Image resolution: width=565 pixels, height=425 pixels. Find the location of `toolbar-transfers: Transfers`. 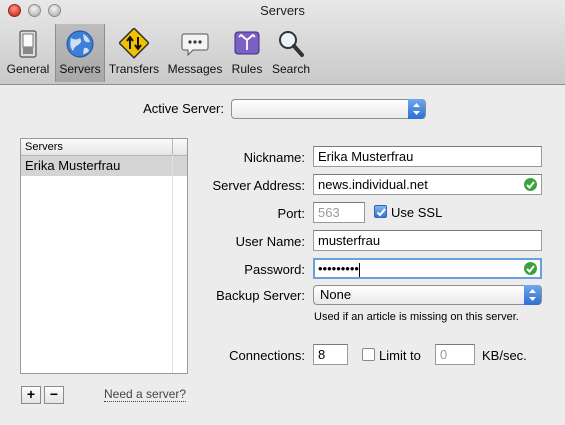

toolbar-transfers: Transfers is located at coordinates (134, 53).